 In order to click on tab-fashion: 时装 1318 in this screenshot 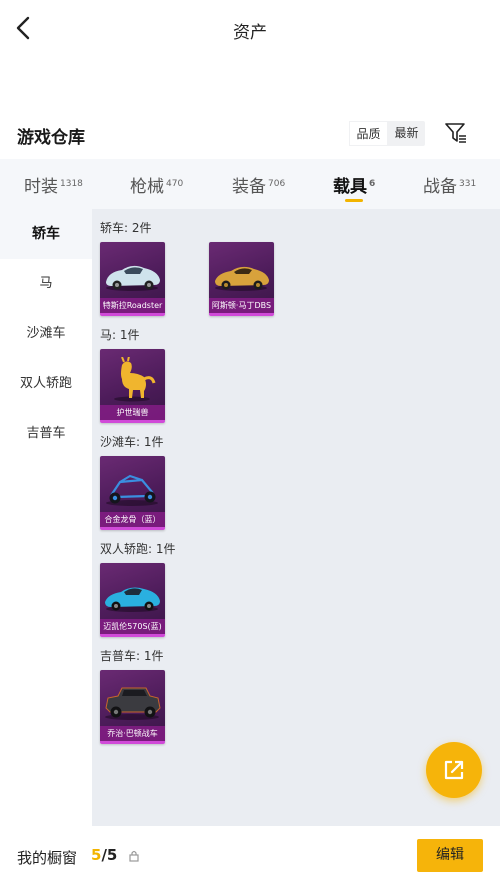, I will do `click(53, 184)`.